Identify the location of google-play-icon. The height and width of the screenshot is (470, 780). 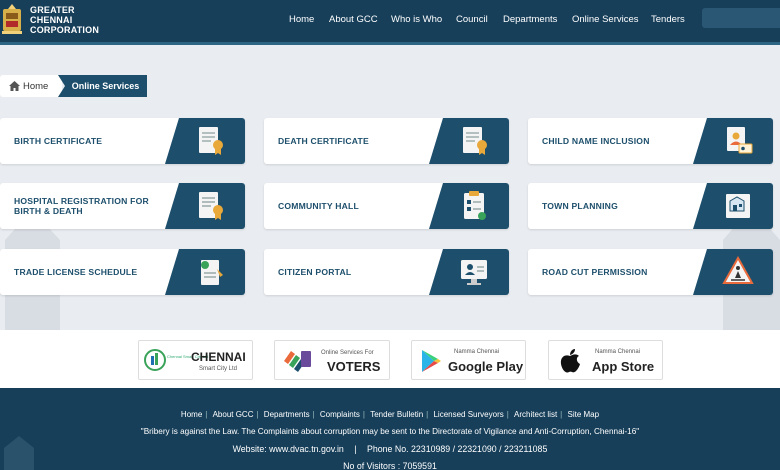
(431, 361).